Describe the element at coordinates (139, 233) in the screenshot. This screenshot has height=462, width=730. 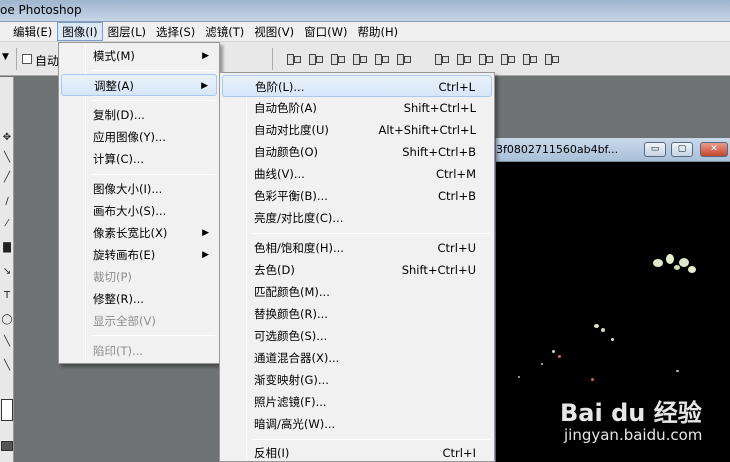
I see `menu-item-pixel-aspect-ratio: 像素长宽比(X) ▶` at that location.